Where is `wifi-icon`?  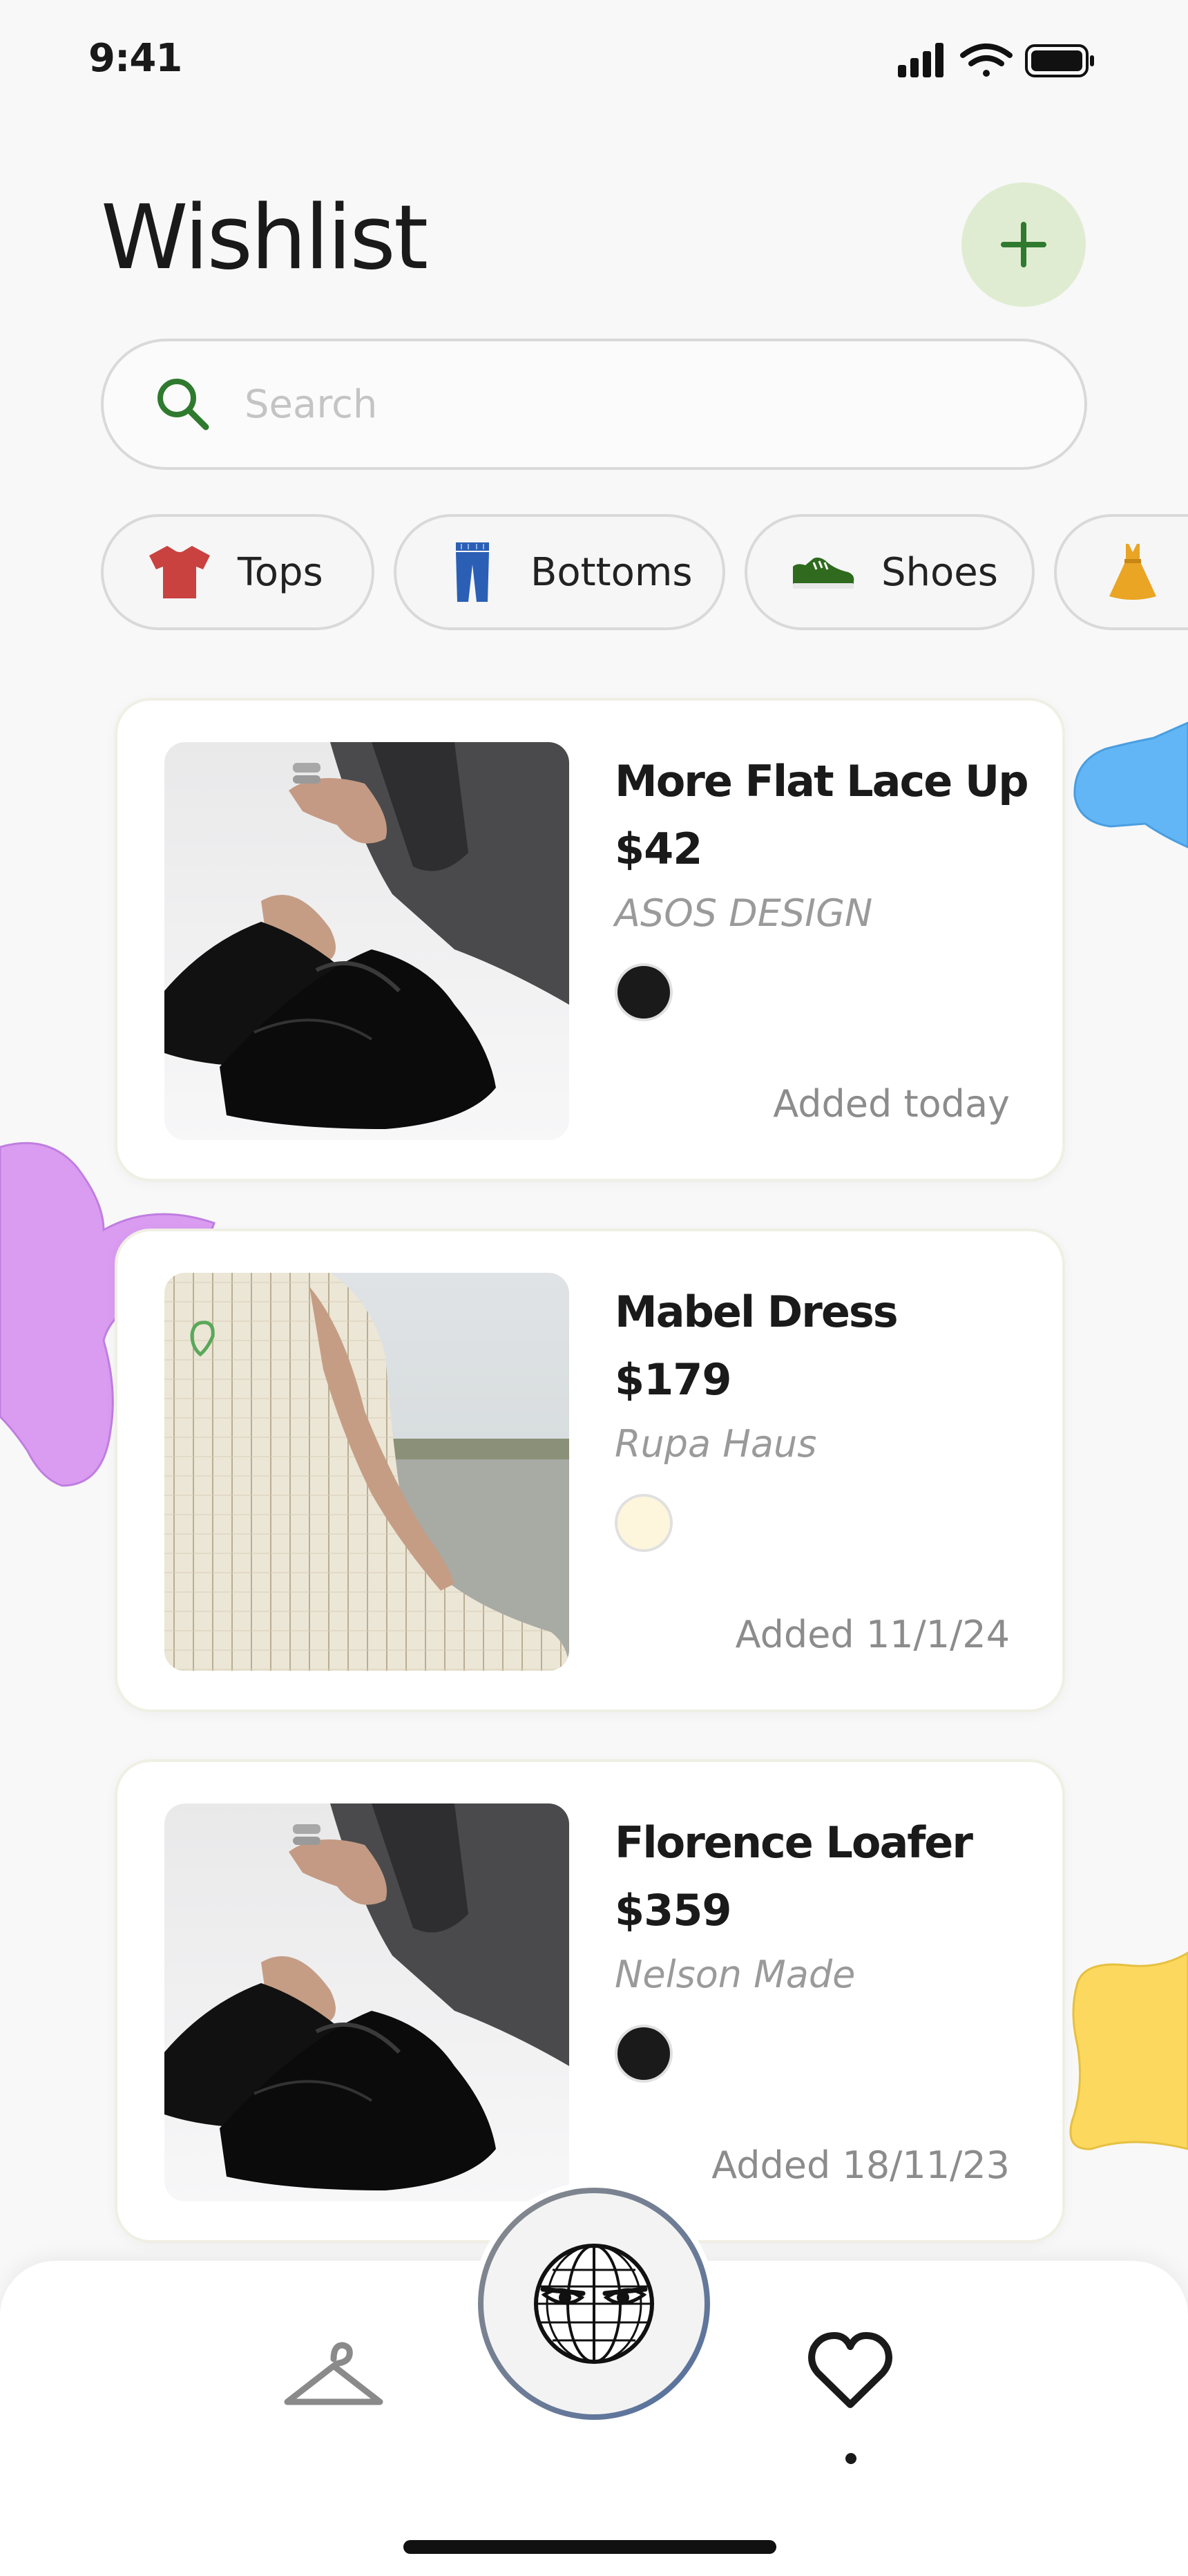
wifi-icon is located at coordinates (986, 60).